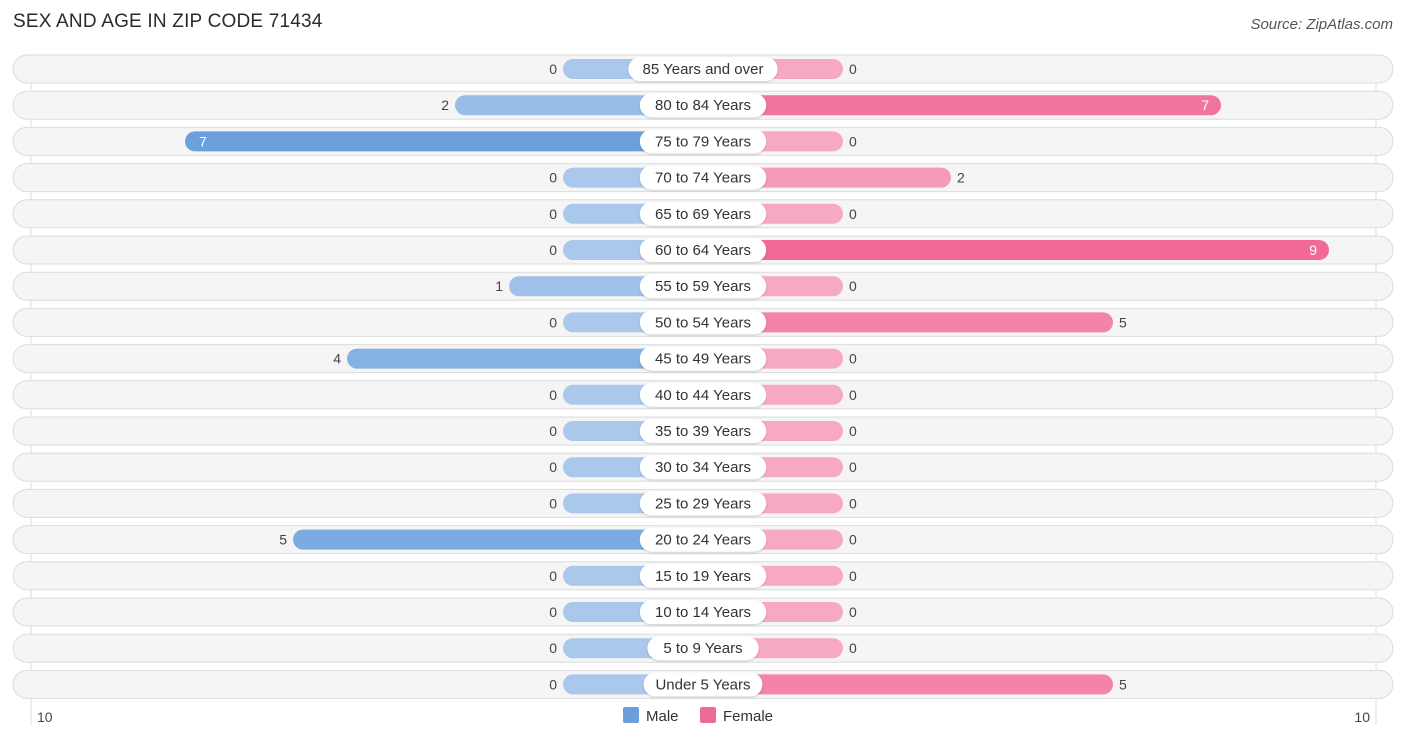  What do you see at coordinates (961, 178) in the screenshot?
I see `female-value-label: 2` at bounding box center [961, 178].